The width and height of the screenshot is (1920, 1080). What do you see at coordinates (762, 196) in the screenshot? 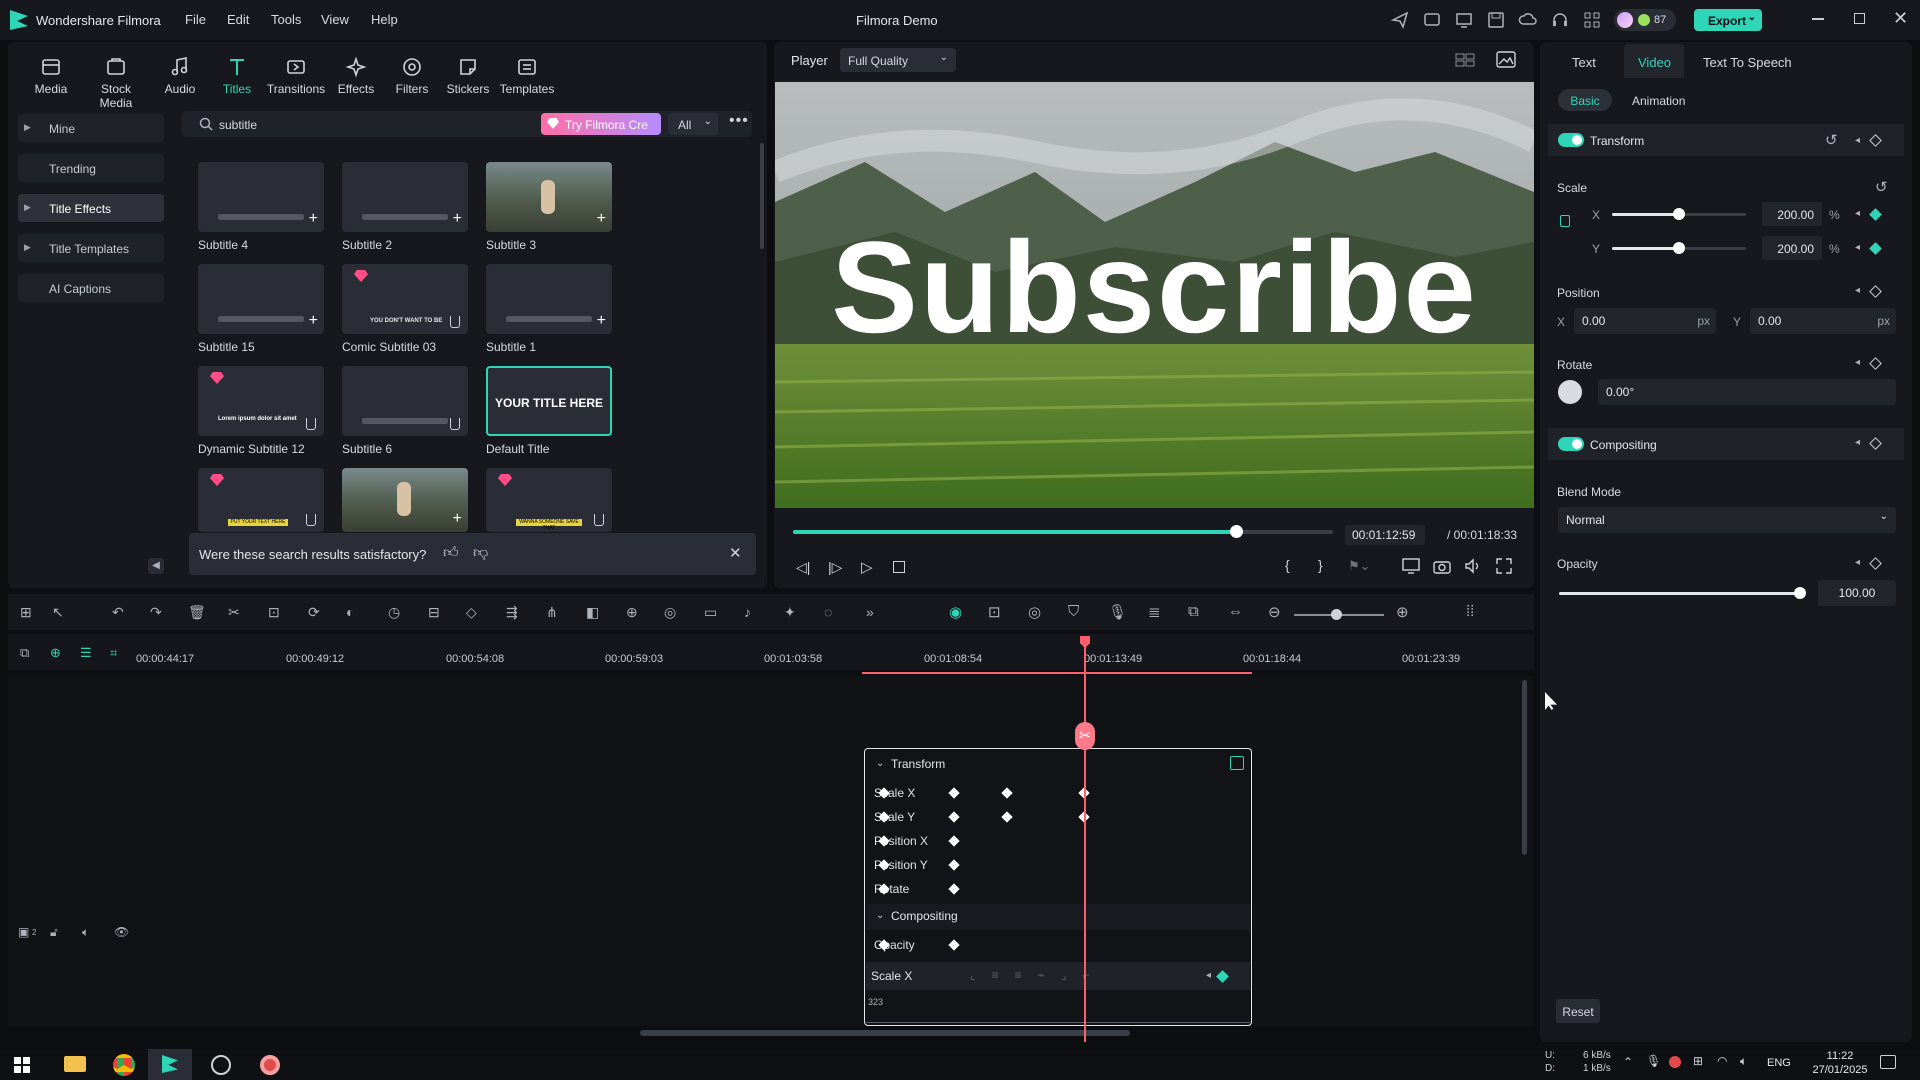
I see `library-scrollbar` at bounding box center [762, 196].